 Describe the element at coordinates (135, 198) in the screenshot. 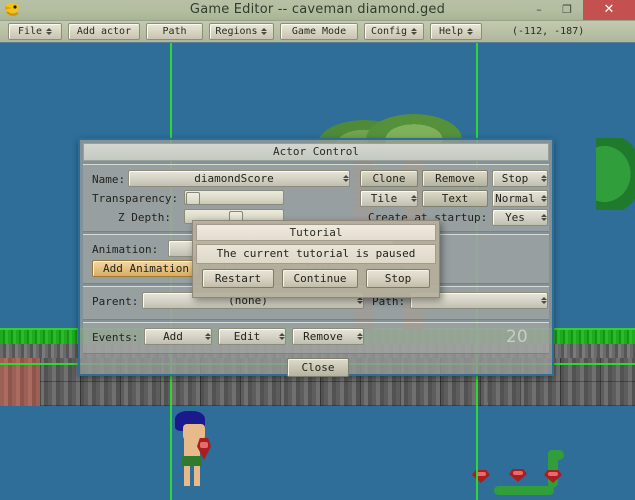

I see `transparency-label: Transparency:` at that location.